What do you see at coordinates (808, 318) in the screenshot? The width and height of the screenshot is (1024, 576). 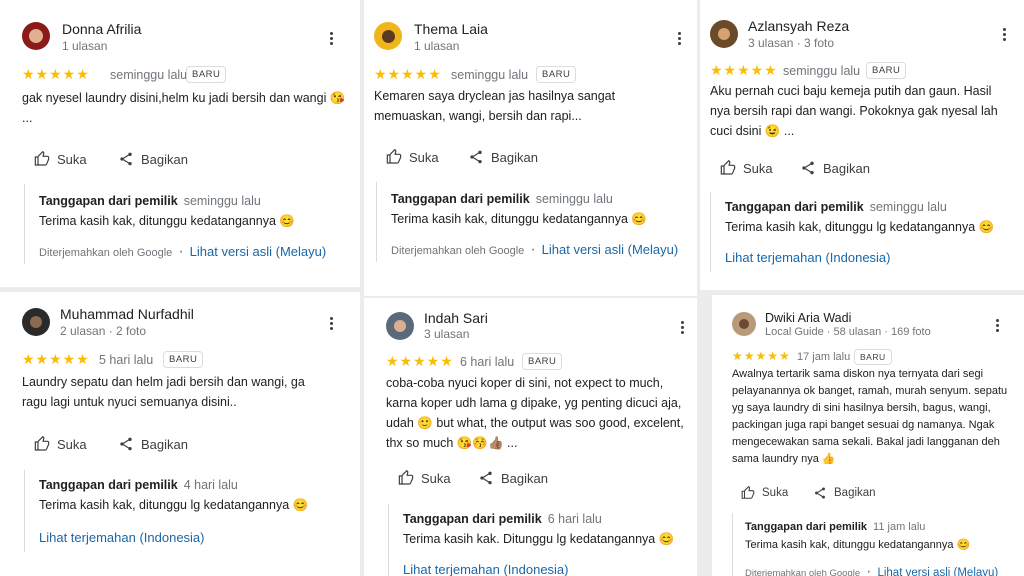 I see `reviewer-name: Dwiki Aria Wadi` at bounding box center [808, 318].